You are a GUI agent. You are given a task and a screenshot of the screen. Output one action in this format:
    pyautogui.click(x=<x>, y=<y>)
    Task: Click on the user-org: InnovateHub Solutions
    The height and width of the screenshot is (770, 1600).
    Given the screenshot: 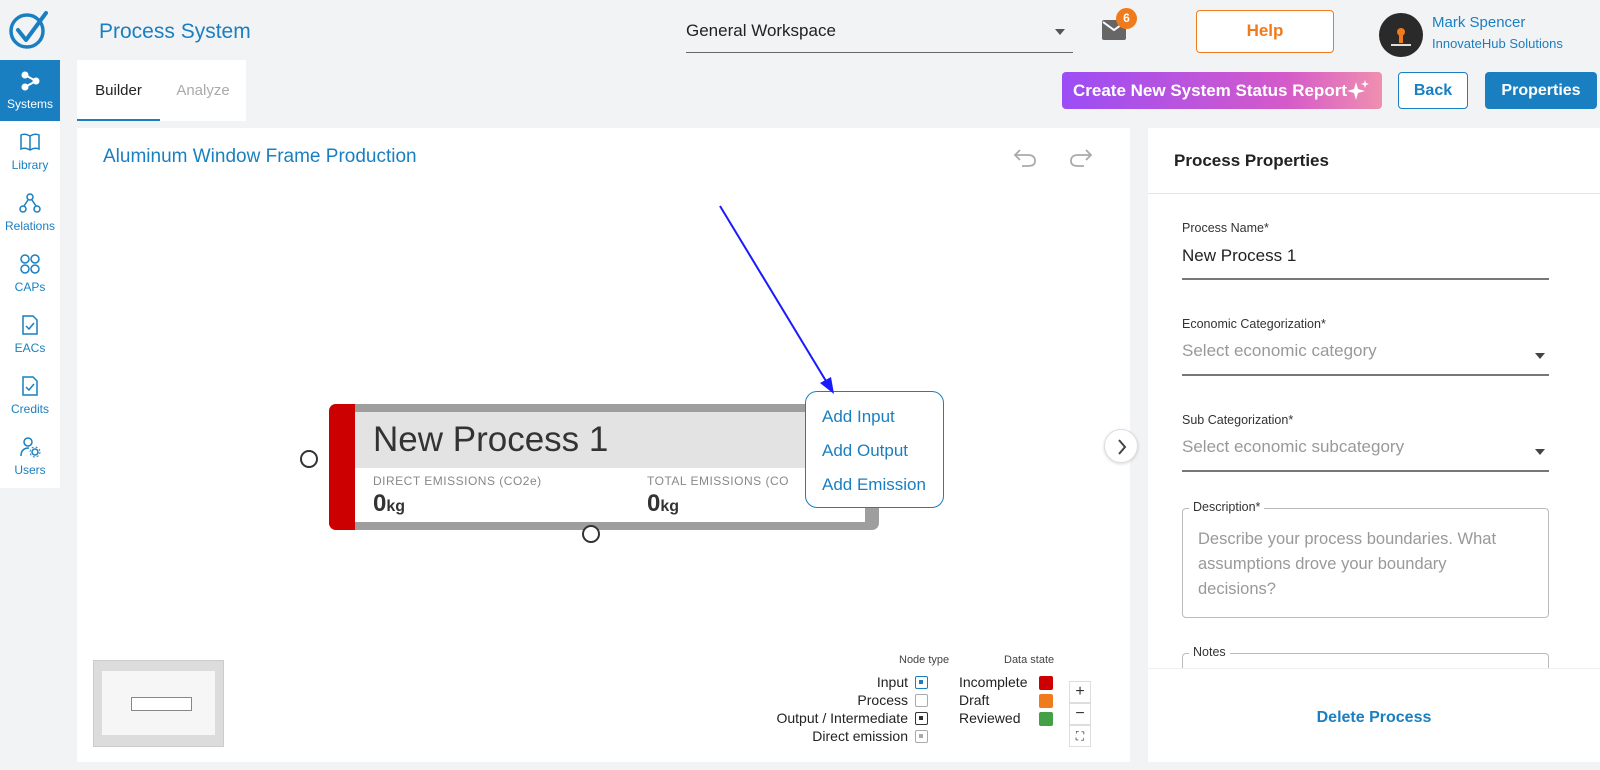 What is the action you would take?
    pyautogui.click(x=1497, y=43)
    